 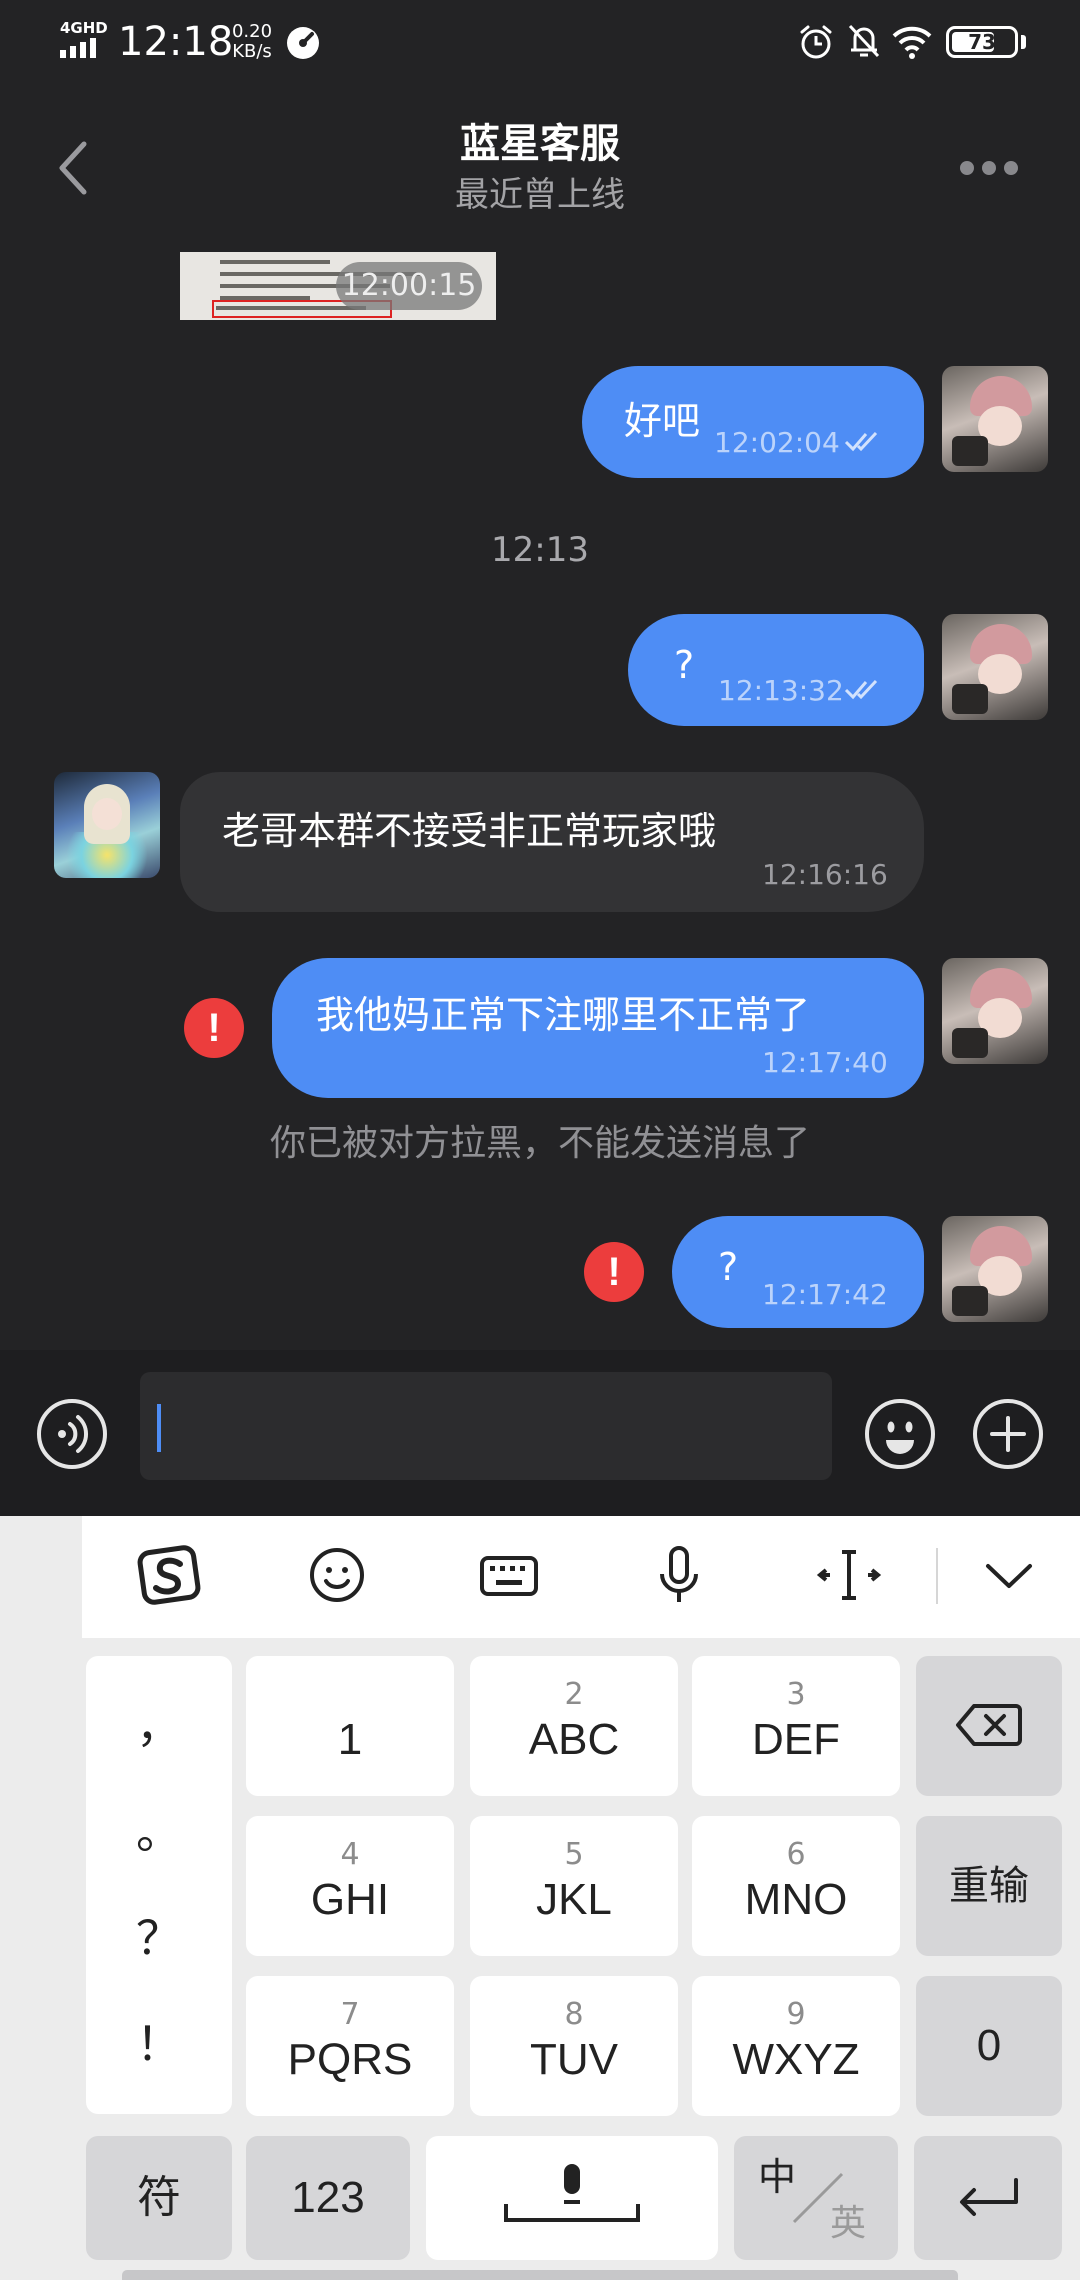 What do you see at coordinates (796, 1739) in the screenshot?
I see `key-label: DEF` at bounding box center [796, 1739].